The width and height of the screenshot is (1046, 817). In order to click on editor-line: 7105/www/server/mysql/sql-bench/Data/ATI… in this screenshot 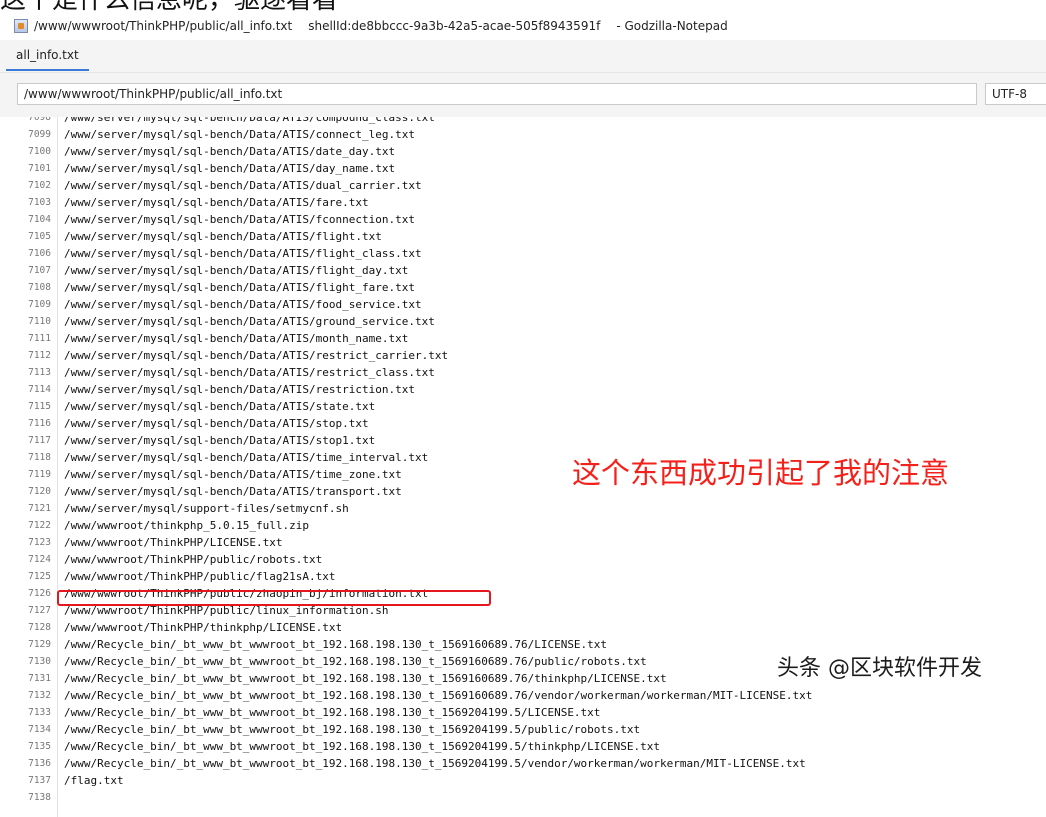, I will do `click(523, 236)`.